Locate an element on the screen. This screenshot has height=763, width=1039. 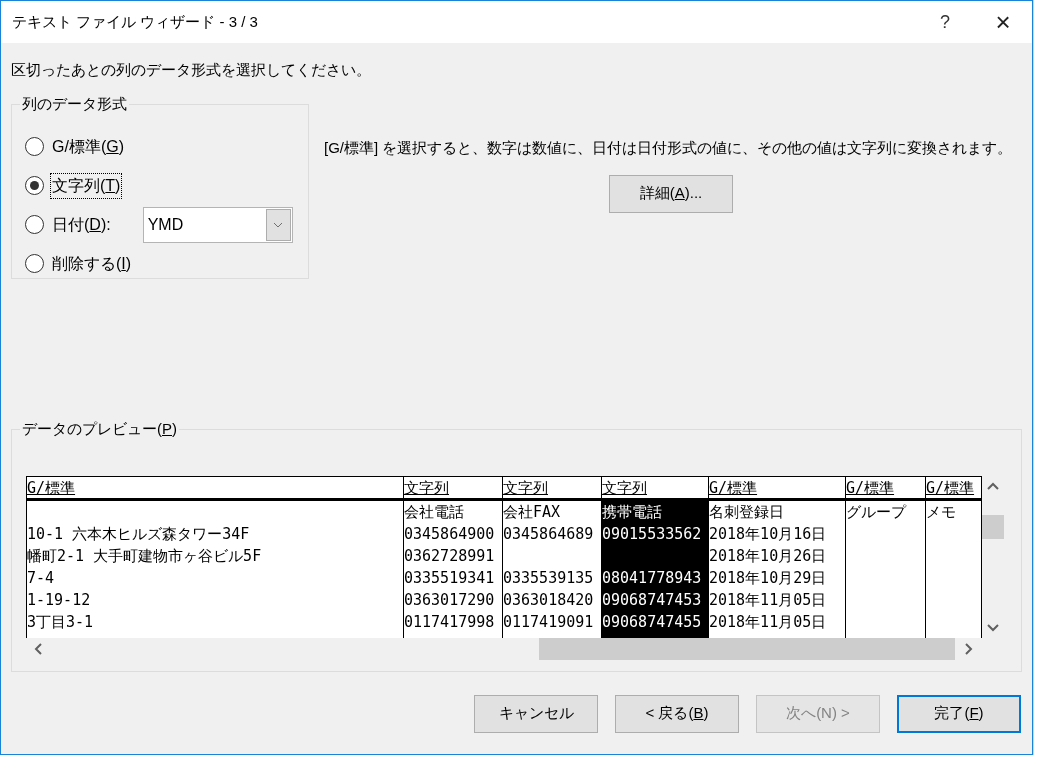
table-cell-text: 0335539135 is located at coordinates (548, 578).